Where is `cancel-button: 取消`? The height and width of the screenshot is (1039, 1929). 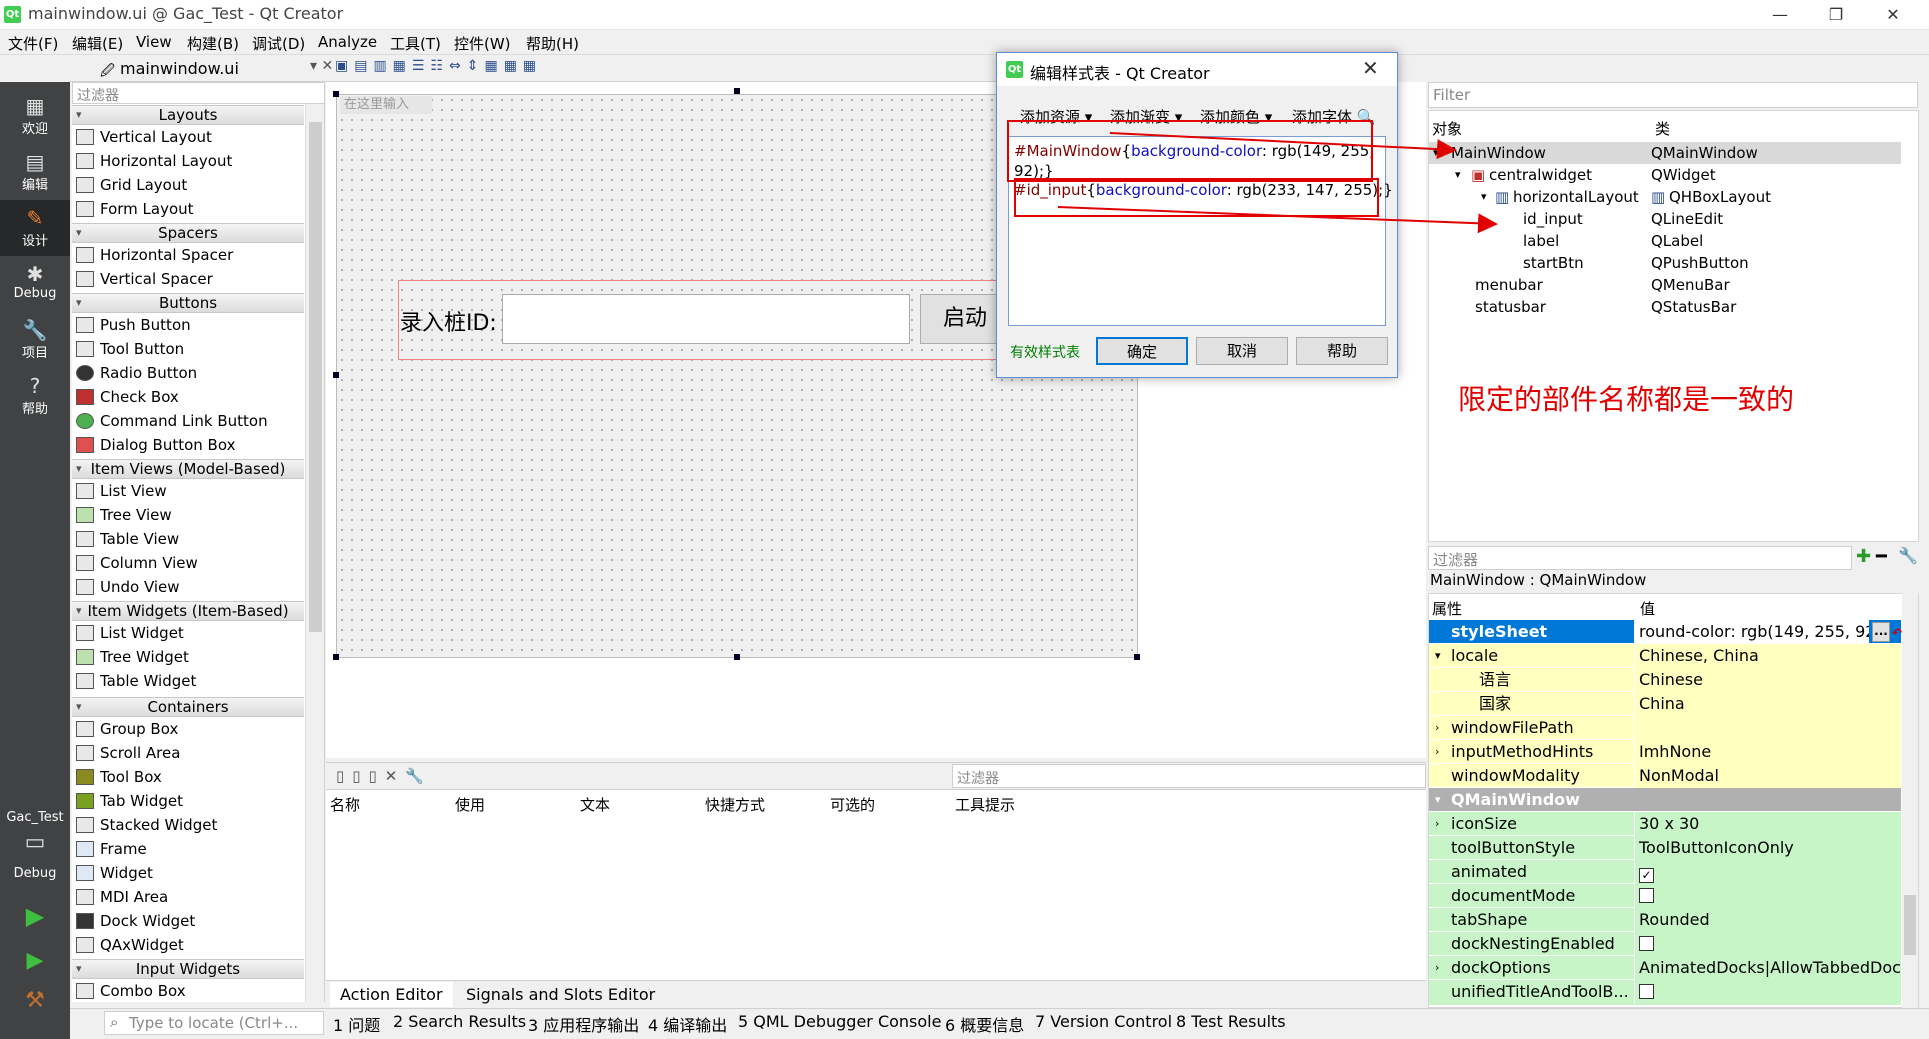
cancel-button: 取消 is located at coordinates (1242, 351).